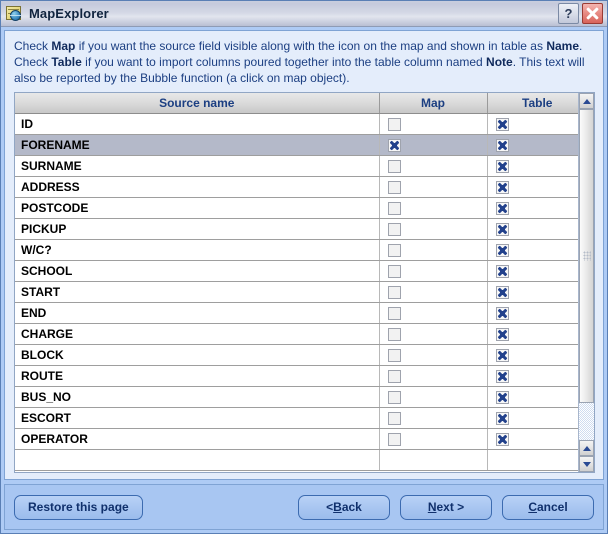 The width and height of the screenshot is (608, 534). What do you see at coordinates (296, 250) in the screenshot?
I see `table-row: W/C?` at bounding box center [296, 250].